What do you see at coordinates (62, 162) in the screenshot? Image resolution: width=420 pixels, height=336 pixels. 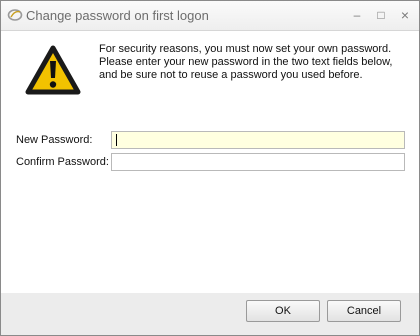 I see `confirm-password-label: Confirm Password:` at bounding box center [62, 162].